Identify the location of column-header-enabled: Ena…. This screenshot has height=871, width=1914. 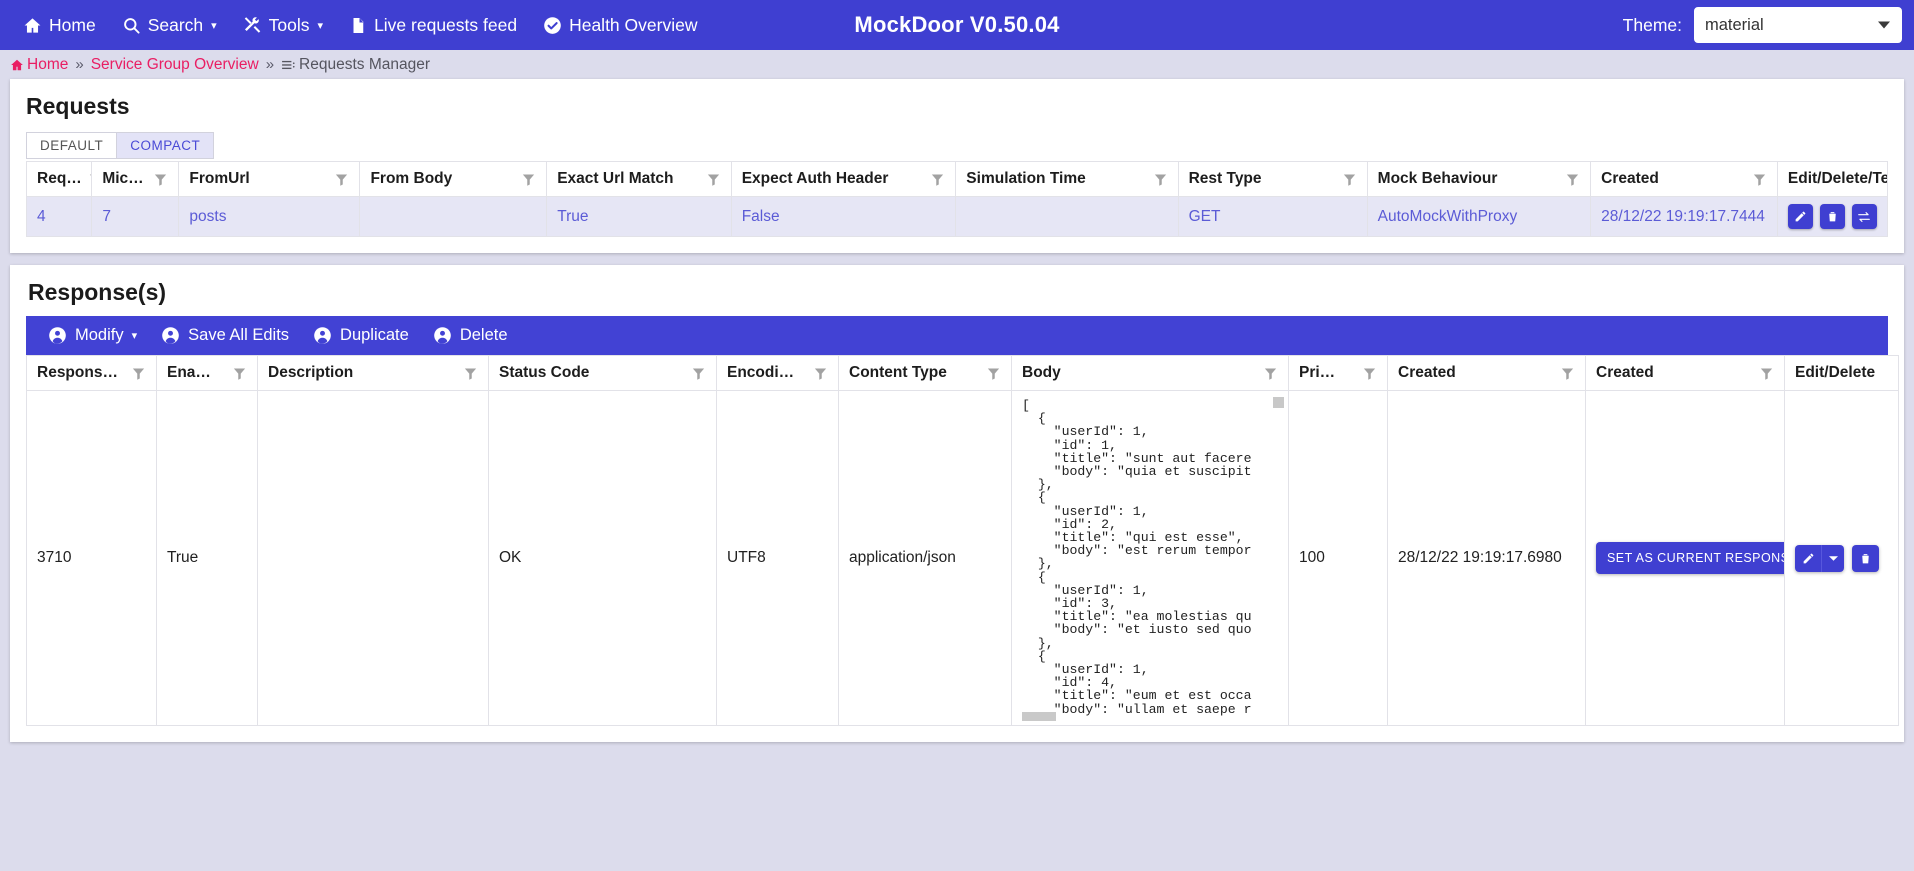
(207, 373).